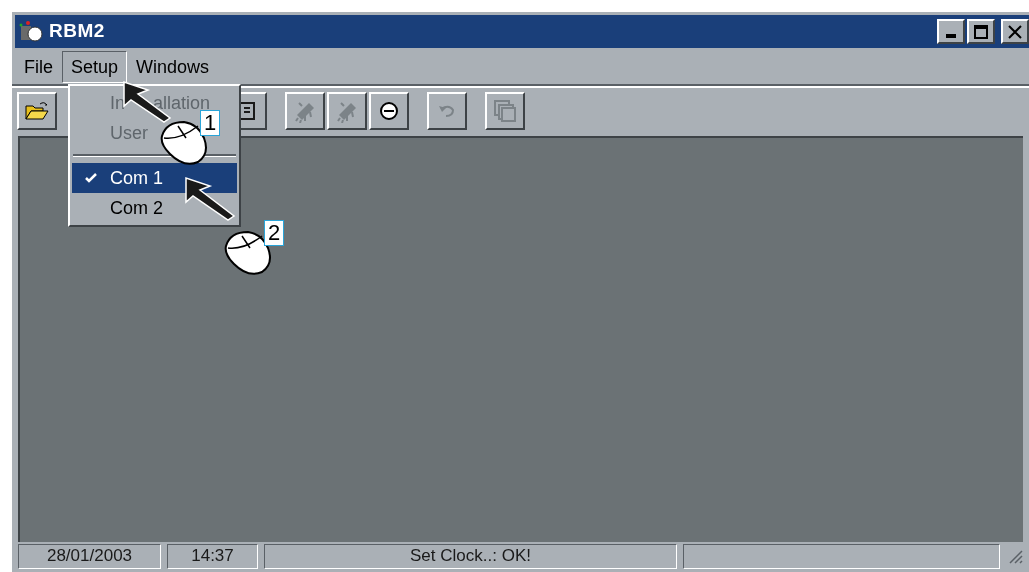  I want to click on menu-item: Setup, so click(95, 67).